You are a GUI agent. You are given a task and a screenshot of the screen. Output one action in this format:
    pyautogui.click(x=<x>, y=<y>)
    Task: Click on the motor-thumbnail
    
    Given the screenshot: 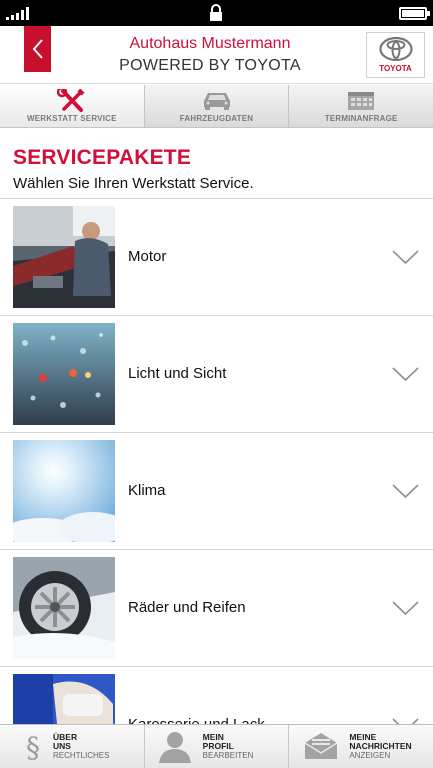 What is the action you would take?
    pyautogui.click(x=64, y=257)
    